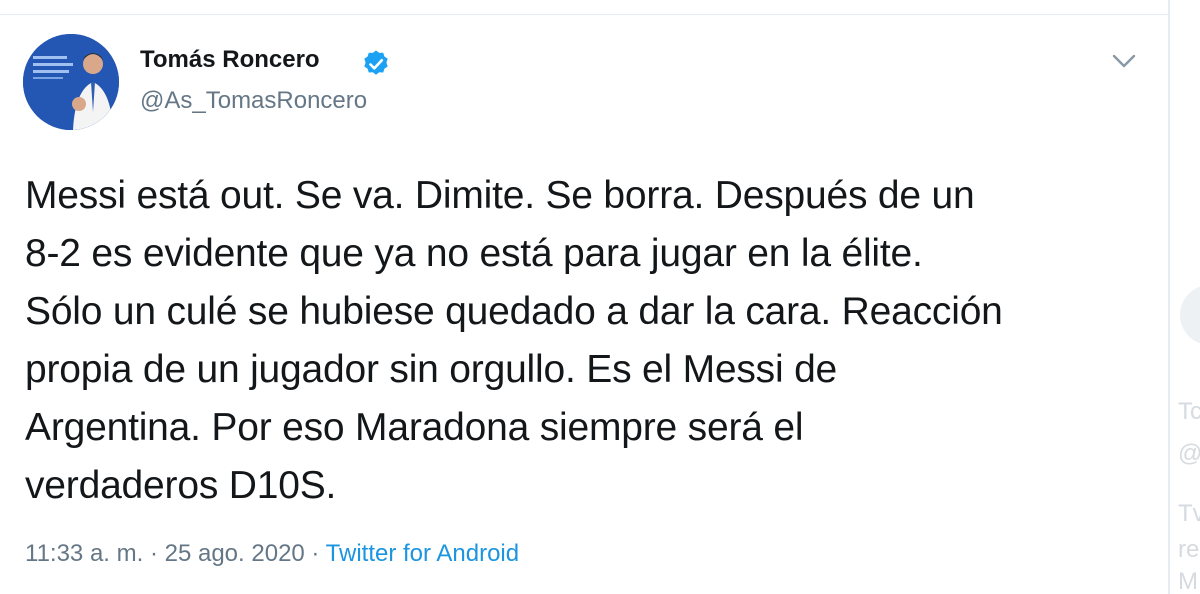 The height and width of the screenshot is (594, 1200). Describe the element at coordinates (1189, 453) in the screenshot. I see `sidebar-text-fragment: @` at that location.